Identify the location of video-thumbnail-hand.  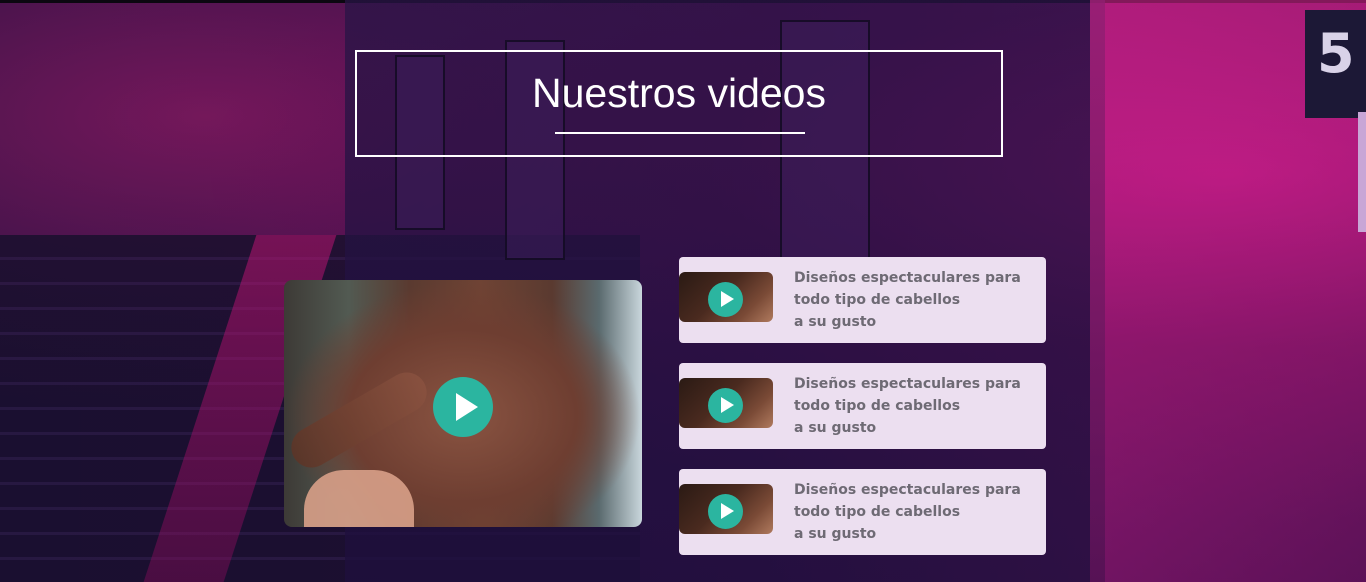
(359, 498).